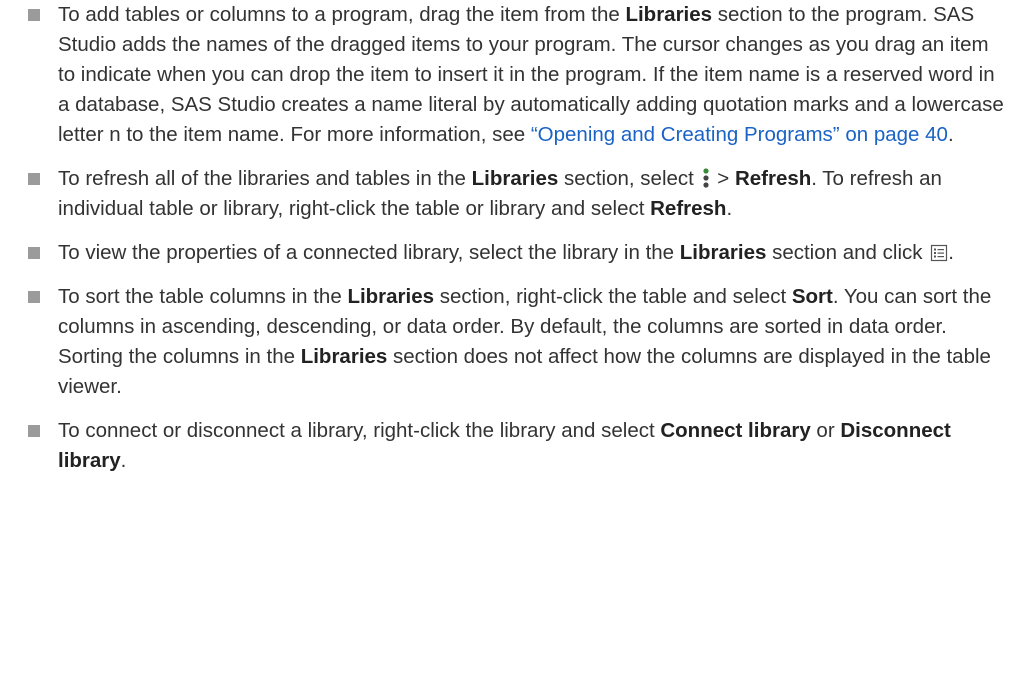  Describe the element at coordinates (939, 253) in the screenshot. I see `properties-icon` at that location.